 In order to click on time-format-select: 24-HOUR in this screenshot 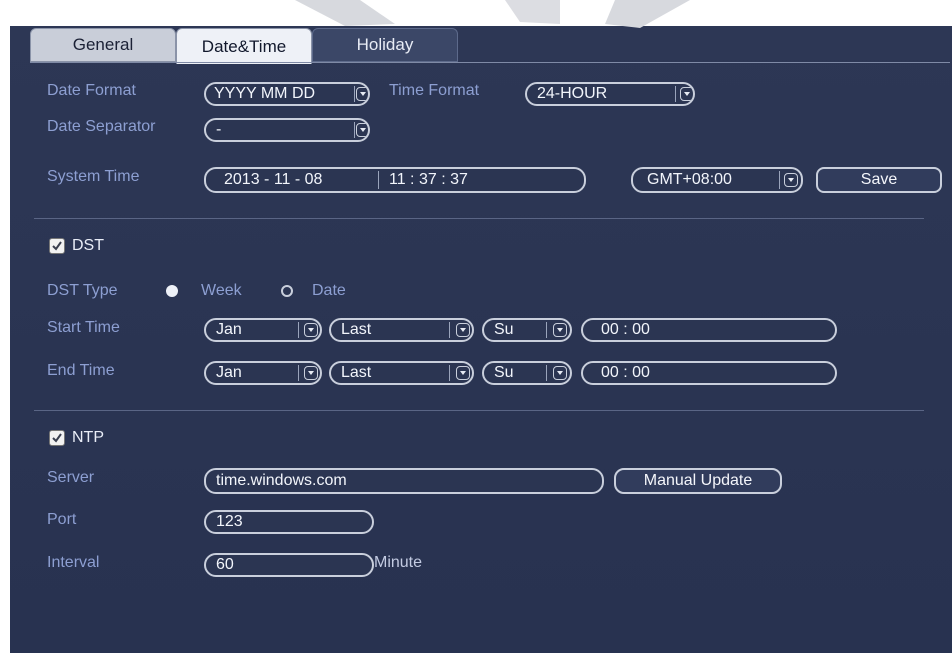, I will do `click(610, 94)`.